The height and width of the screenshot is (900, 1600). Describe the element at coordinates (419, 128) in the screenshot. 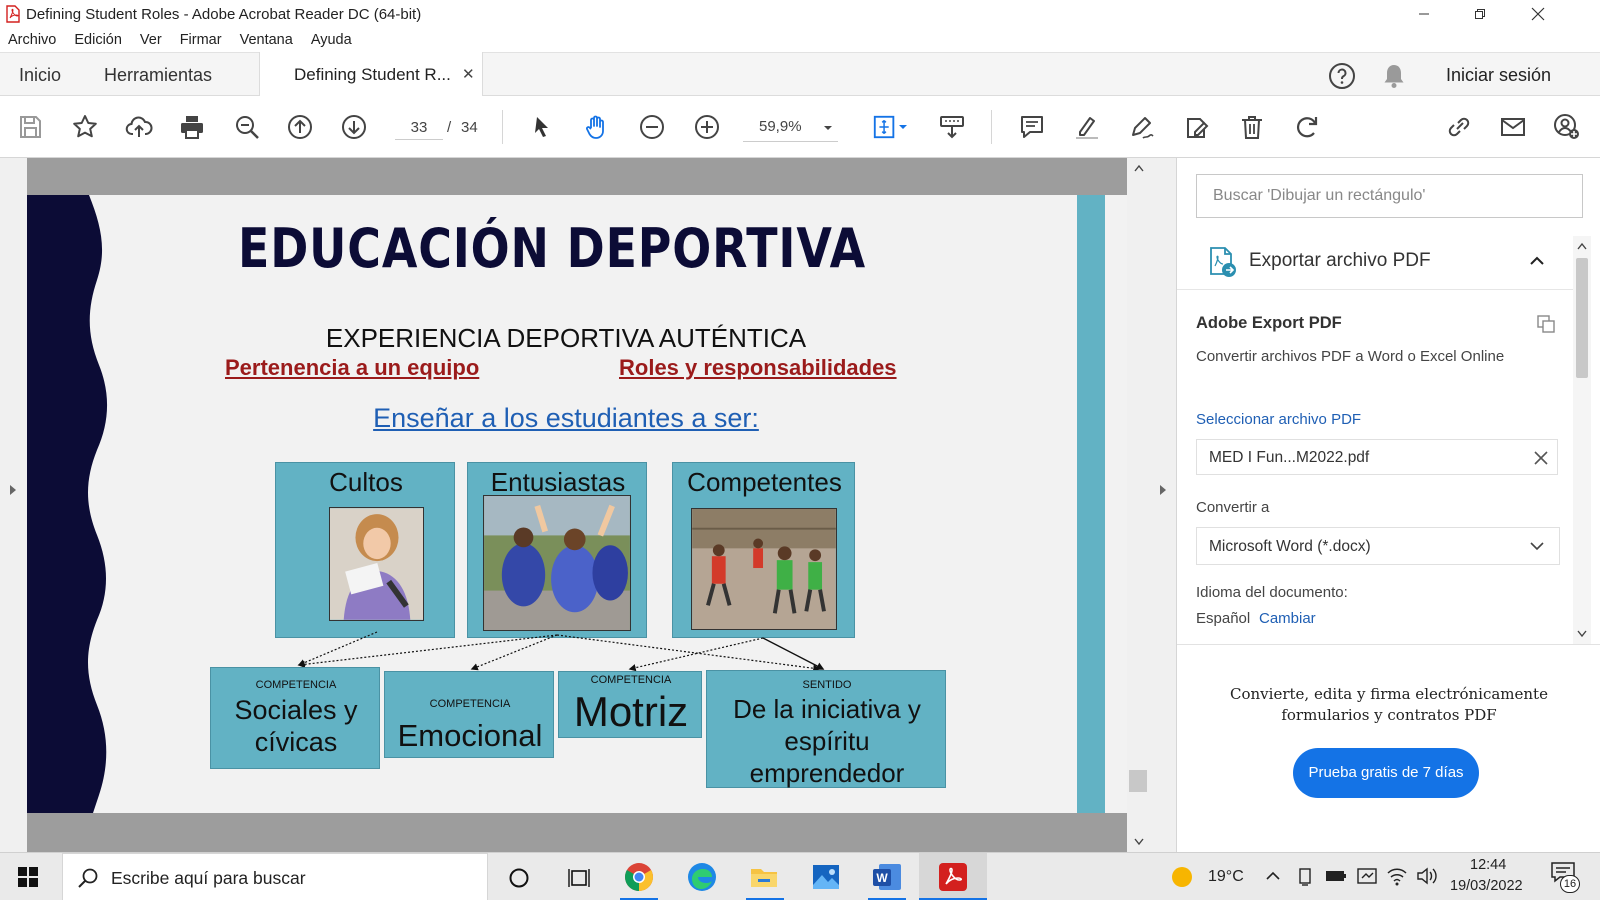

I see `page-number-input: 33` at that location.